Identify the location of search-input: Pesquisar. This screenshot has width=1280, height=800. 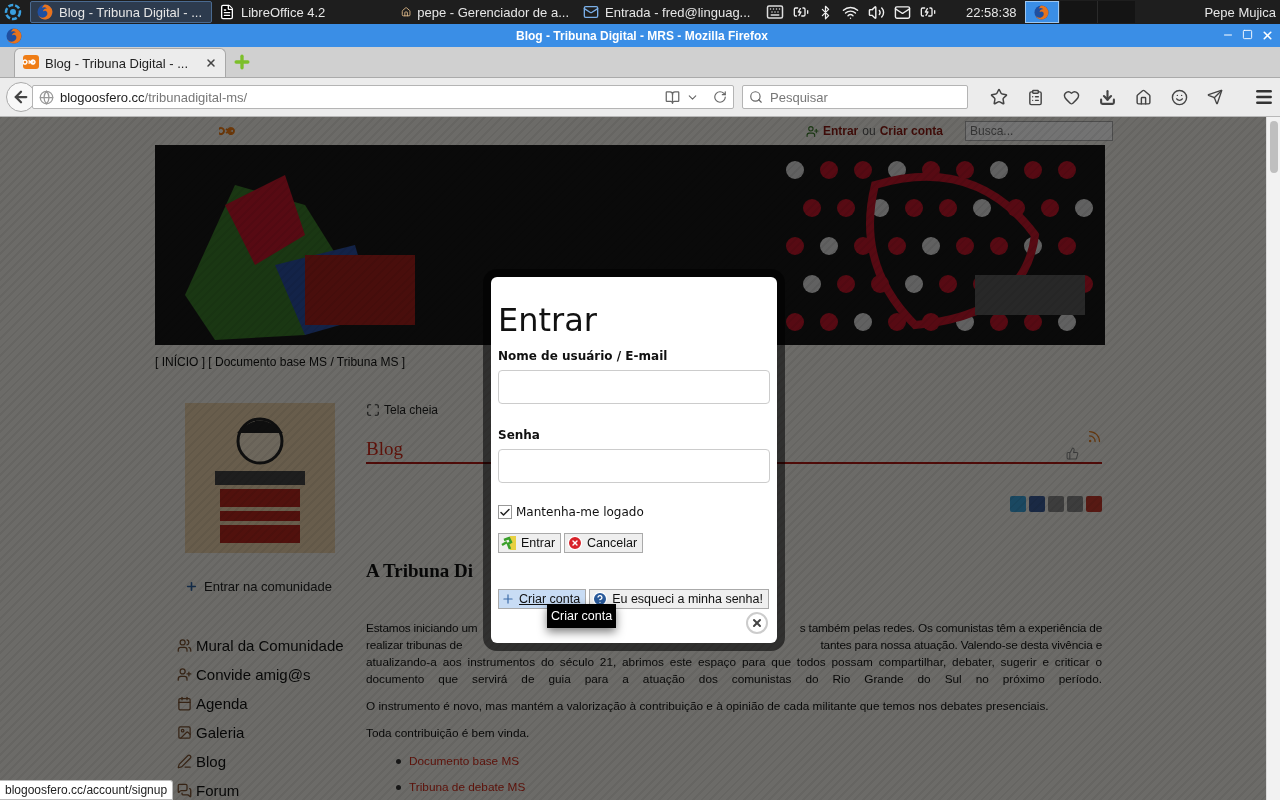
(863, 97).